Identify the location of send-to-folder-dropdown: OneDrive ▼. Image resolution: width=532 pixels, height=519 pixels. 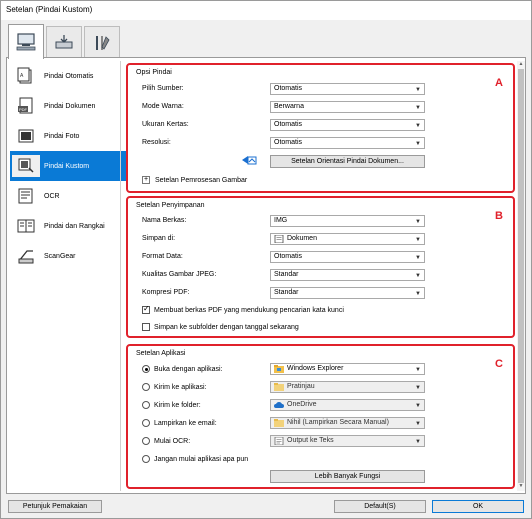
(347, 405).